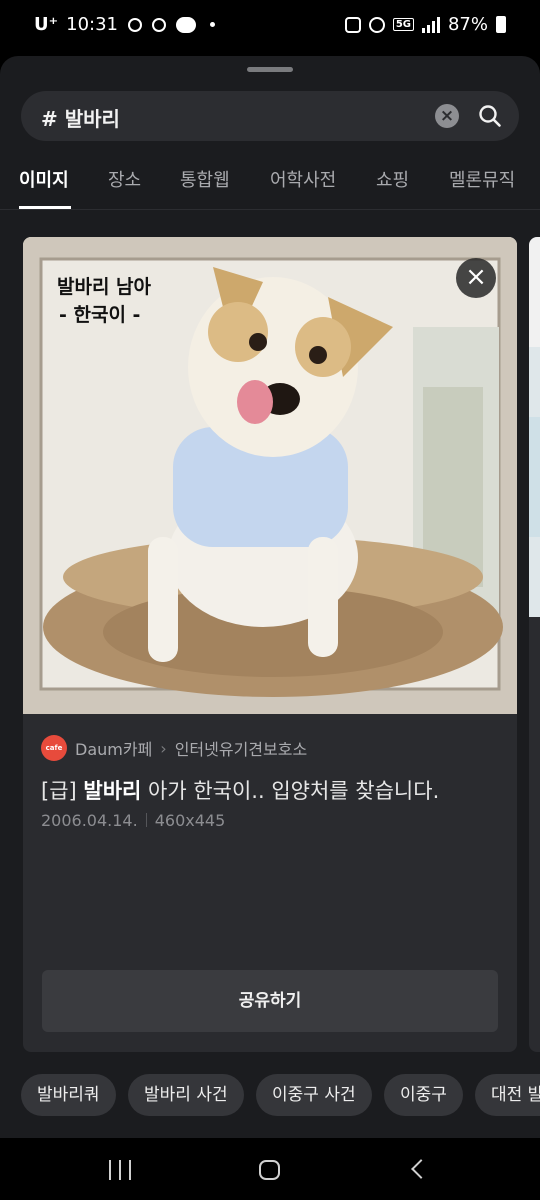 The image size is (540, 1200). I want to click on photo-caption-line2: - 한국이 -, so click(99, 315).